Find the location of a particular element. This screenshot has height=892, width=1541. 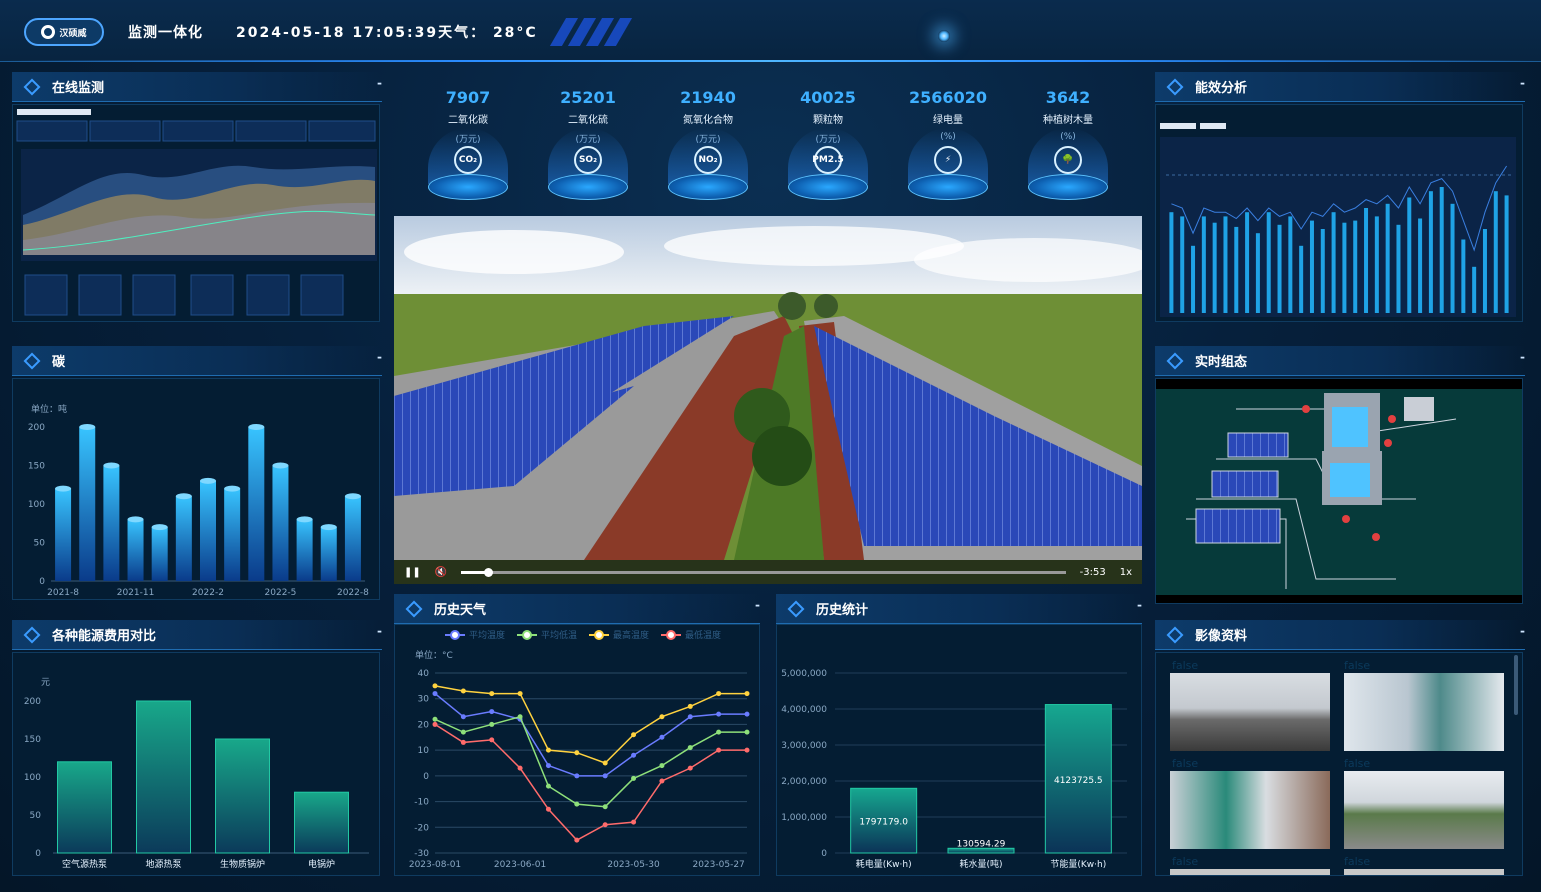

lightning-icon: ⚡ is located at coordinates (948, 160).